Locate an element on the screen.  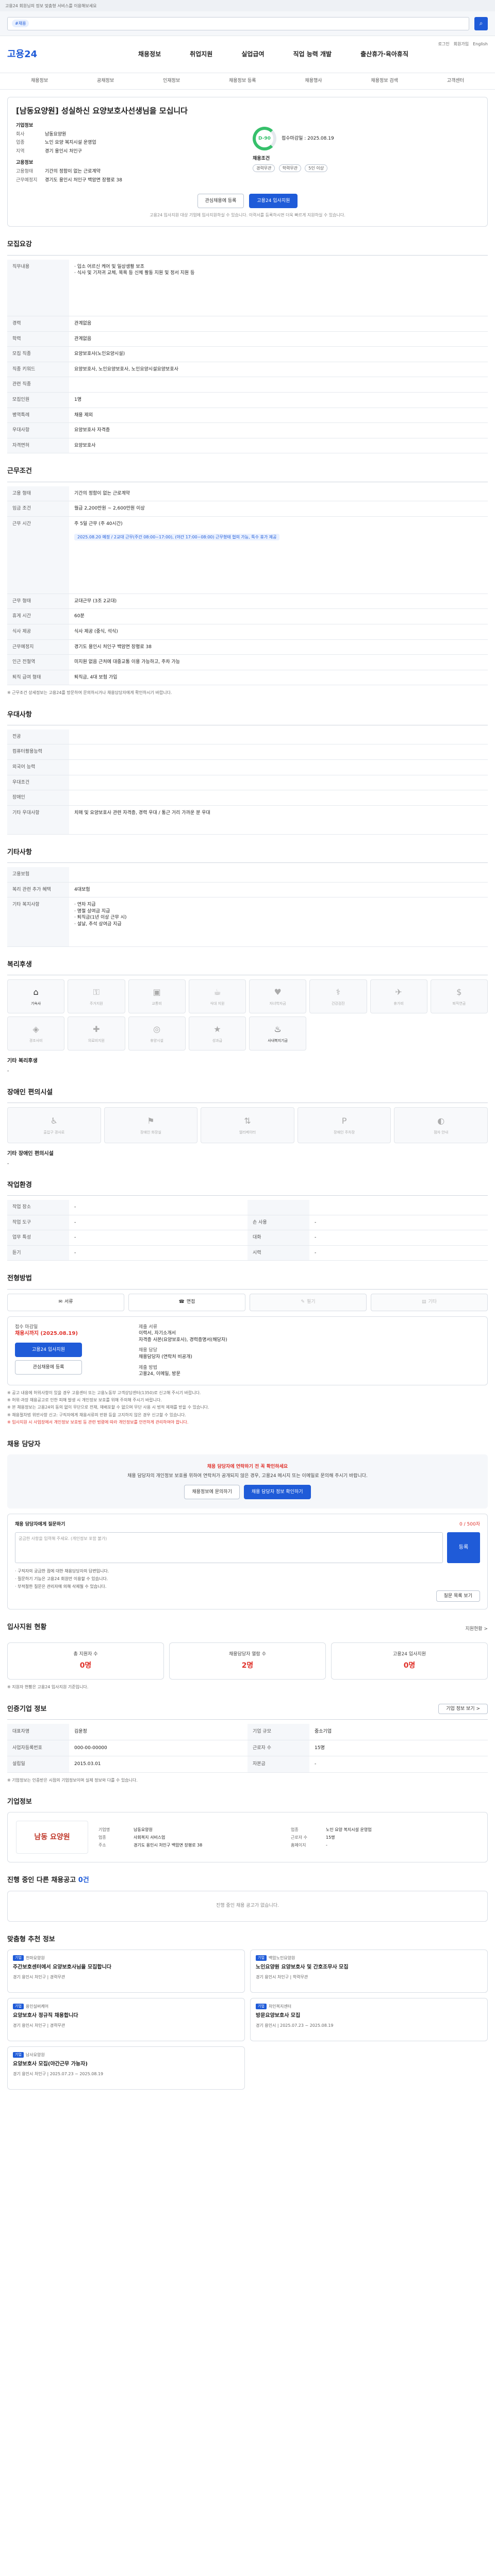
section-title: 맞춤형 추천 정보 is located at coordinates (31, 1939).